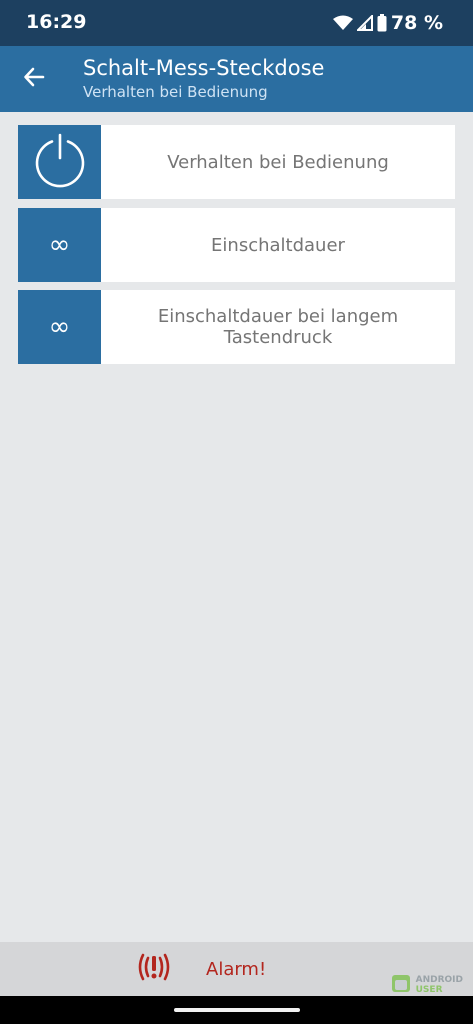 The width and height of the screenshot is (473, 1024). I want to click on status-bar: 16:29 78 %, so click(236, 23).